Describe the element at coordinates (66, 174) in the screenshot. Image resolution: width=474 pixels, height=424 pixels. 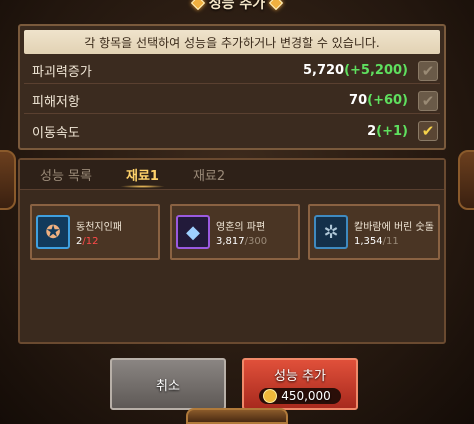
I see `tab-stat-list: 성능 목록` at that location.